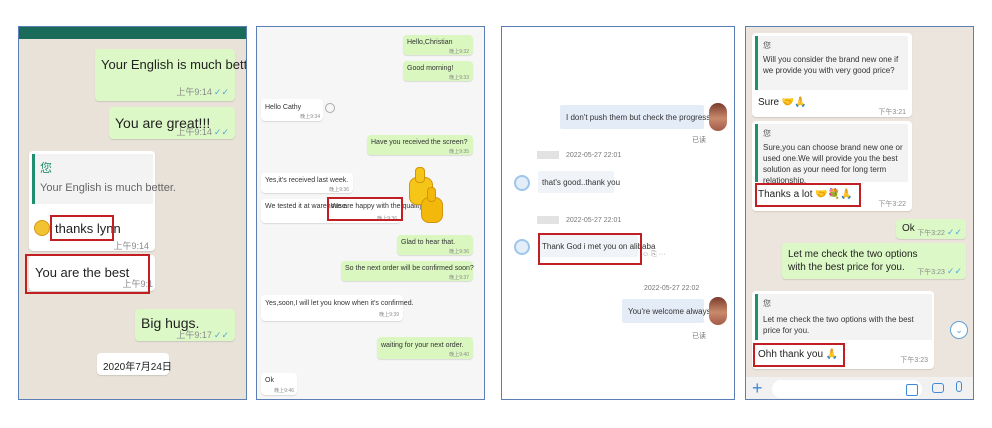 The image size is (992, 428). What do you see at coordinates (174, 64) in the screenshot?
I see `message-text: Your English is much better.` at bounding box center [174, 64].